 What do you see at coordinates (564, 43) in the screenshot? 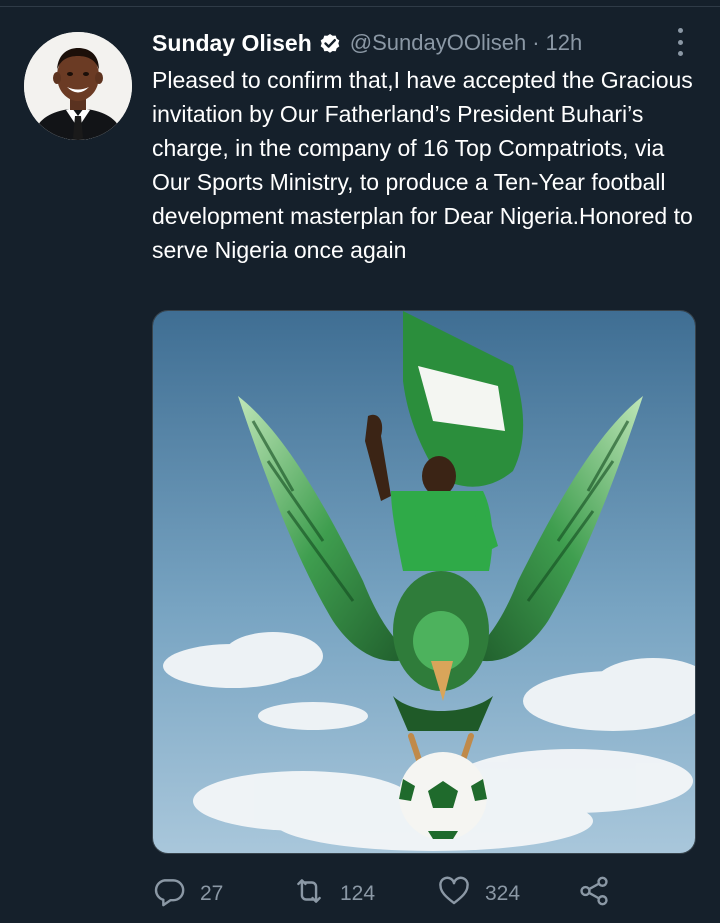
I see `tweet-time: 12h` at bounding box center [564, 43].